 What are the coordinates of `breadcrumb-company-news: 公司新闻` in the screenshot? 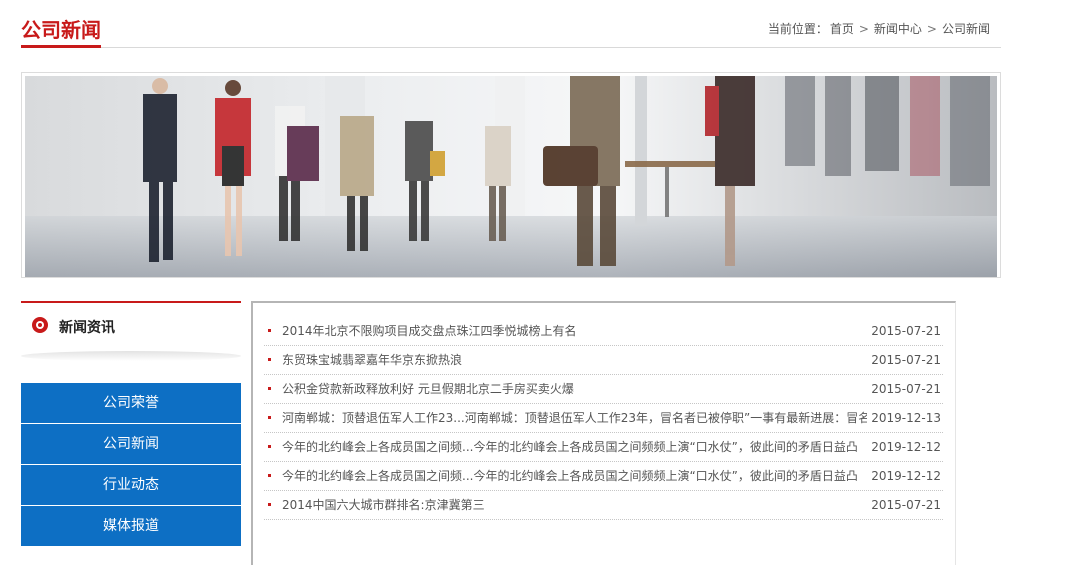 It's located at (966, 29).